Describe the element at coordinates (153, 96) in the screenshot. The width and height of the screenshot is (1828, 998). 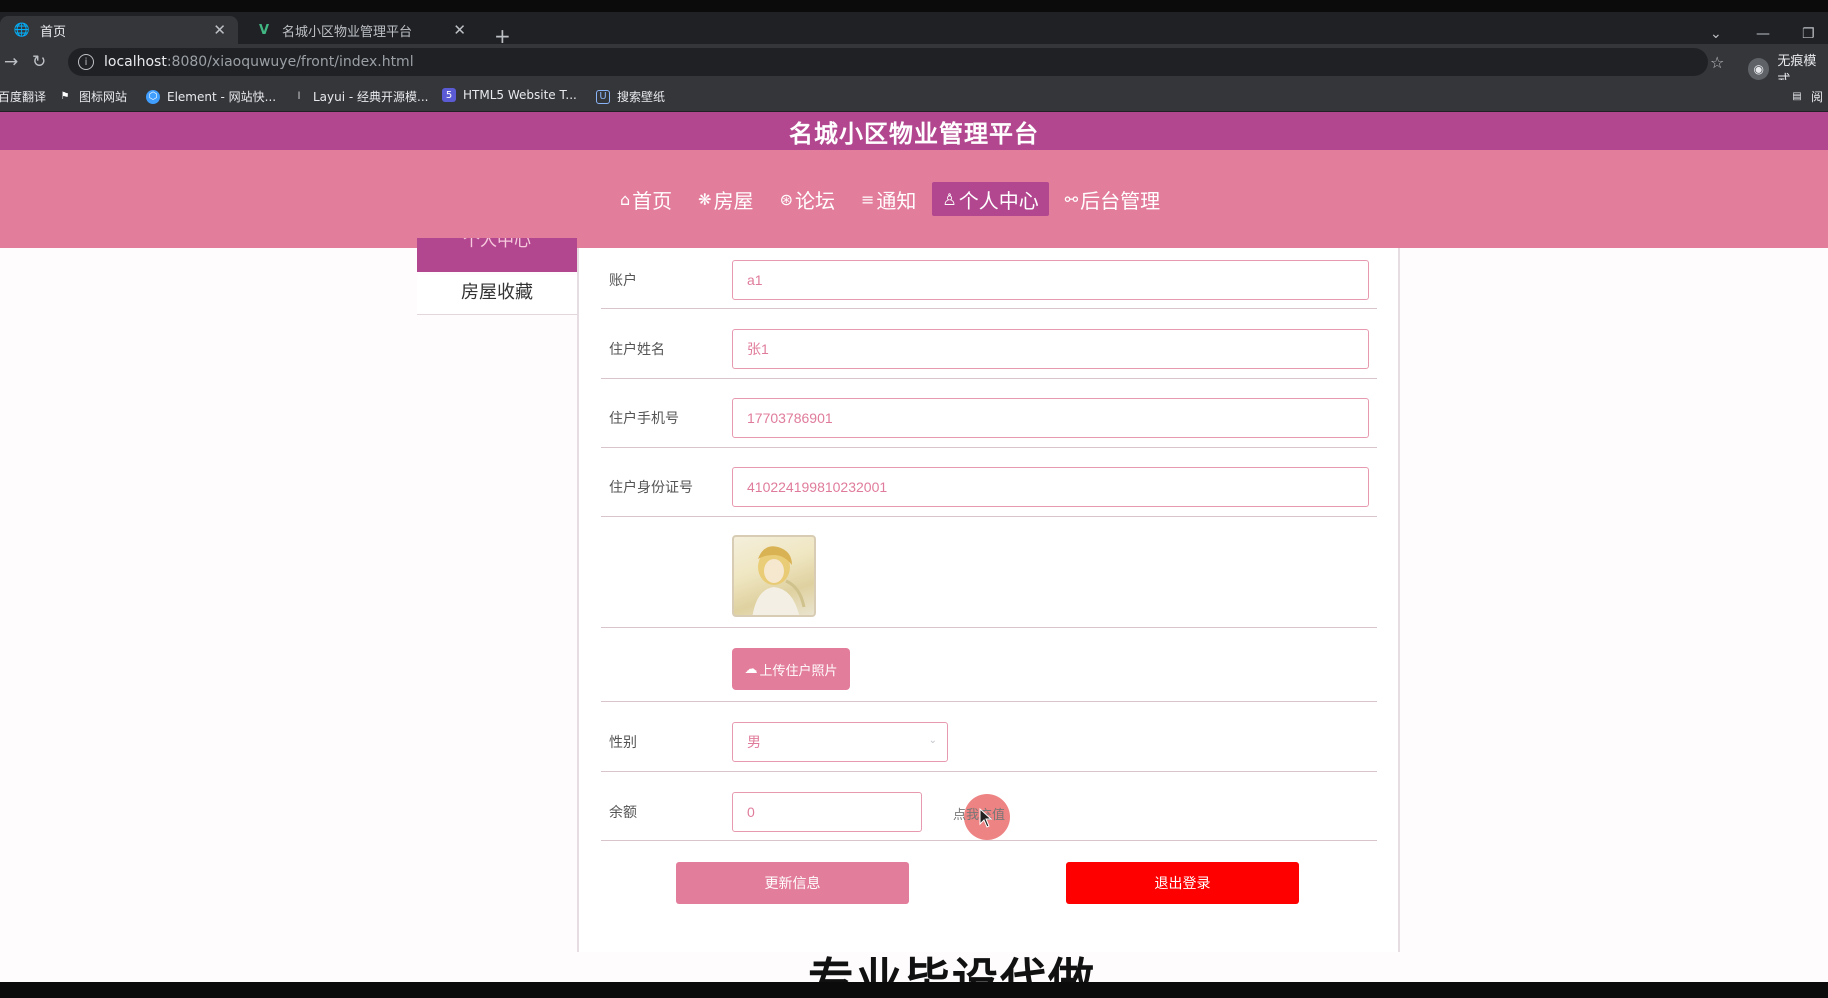
I see `element-icon: ⬡` at that location.